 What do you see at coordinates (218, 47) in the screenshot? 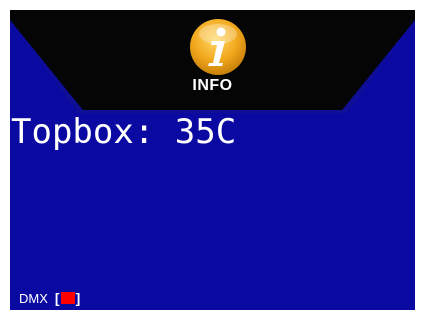
I see `info-icon` at bounding box center [218, 47].